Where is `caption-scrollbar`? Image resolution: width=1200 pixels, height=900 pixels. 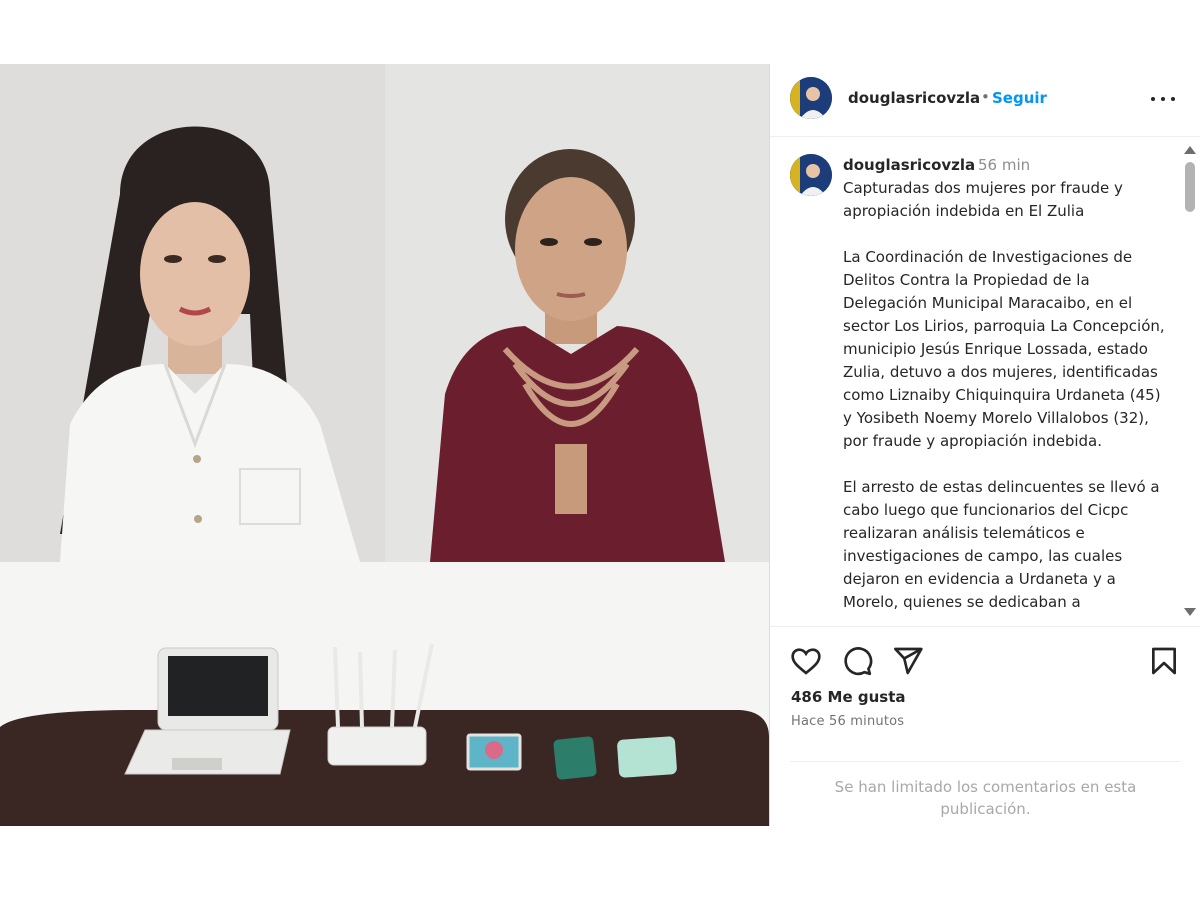
caption-scrollbar is located at coordinates (1190, 381).